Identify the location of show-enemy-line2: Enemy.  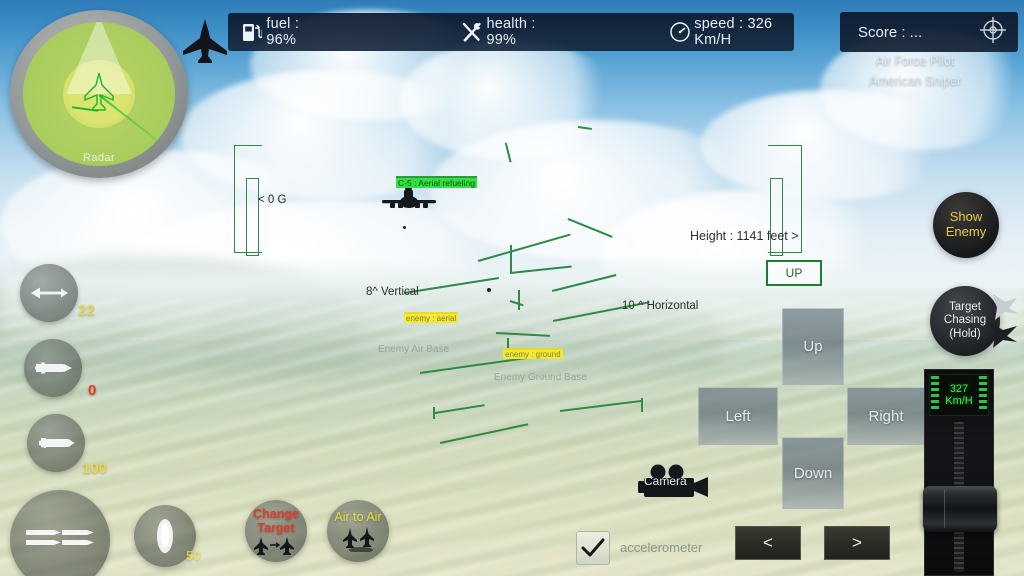
(966, 231).